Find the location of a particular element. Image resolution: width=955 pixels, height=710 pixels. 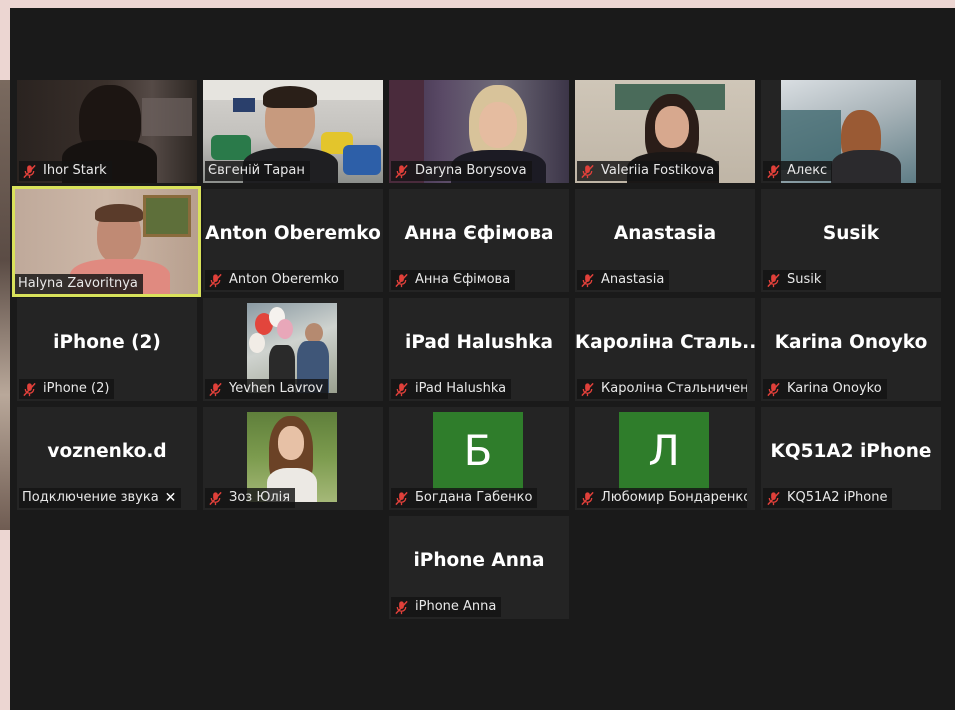

participant-tile-yevhenii-taran: Євгеній Таран is located at coordinates (293, 131).